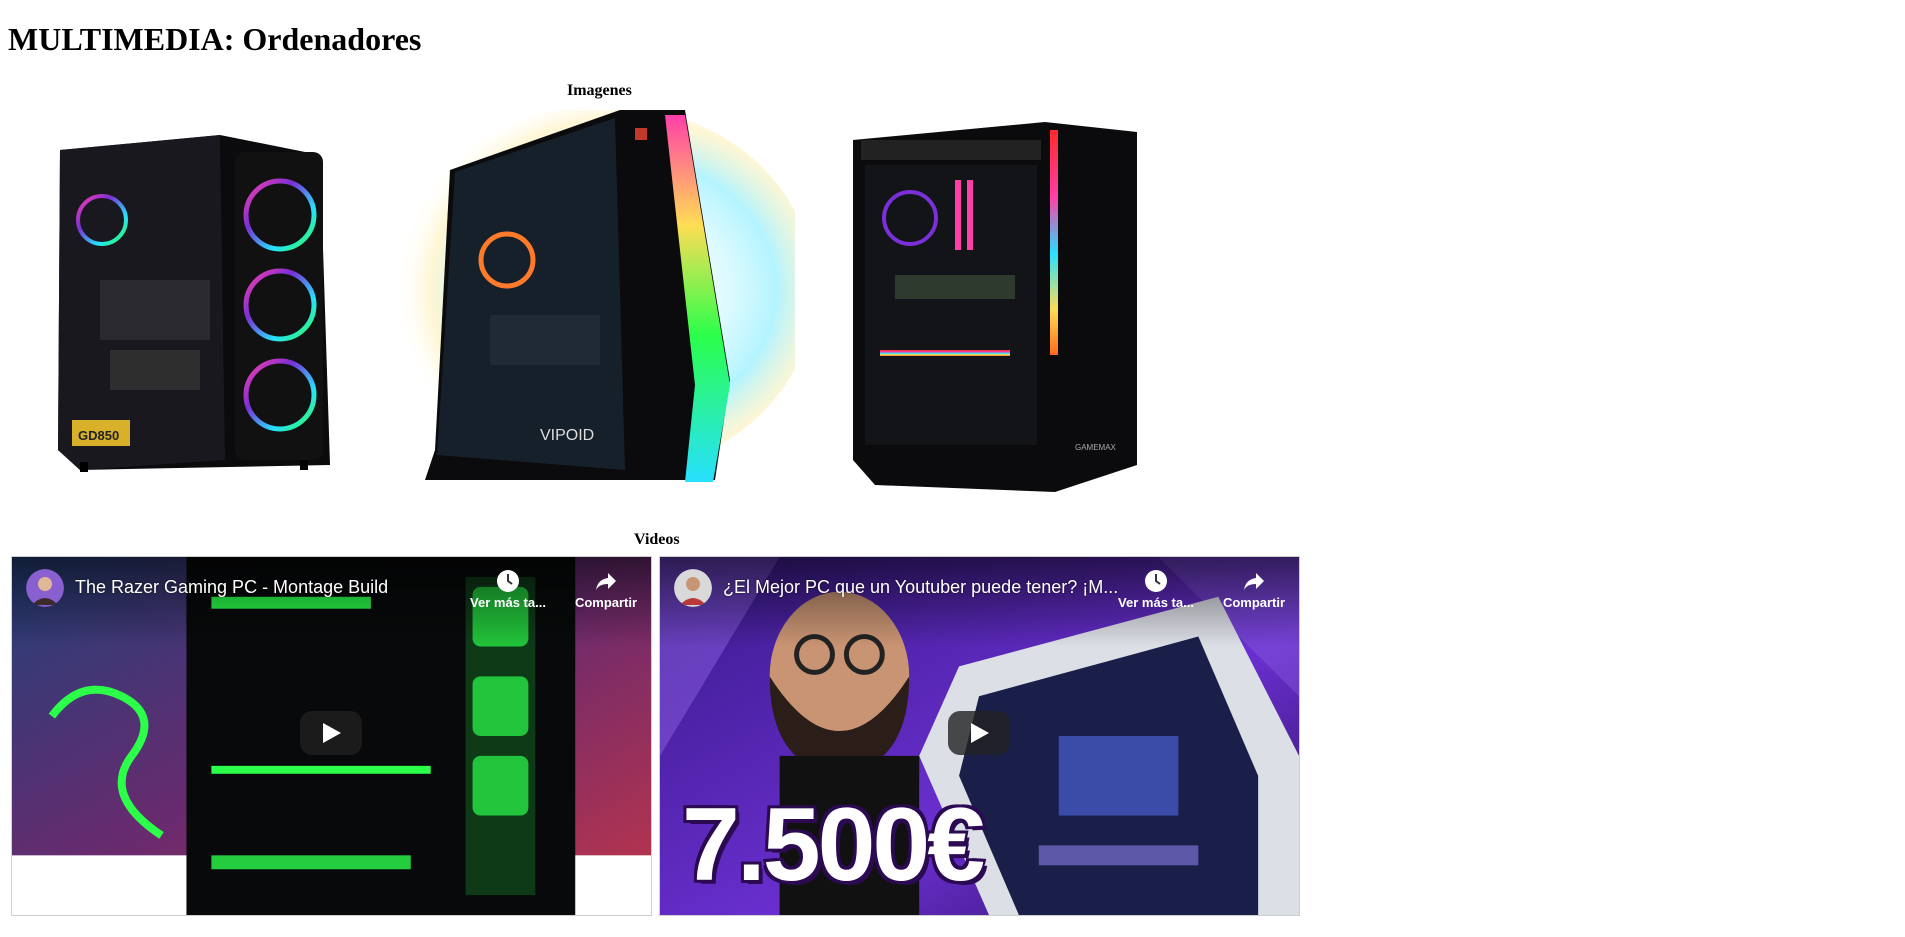 Image resolution: width=1905 pixels, height=937 pixels. I want to click on images-caption: Imagenes, so click(599, 90).